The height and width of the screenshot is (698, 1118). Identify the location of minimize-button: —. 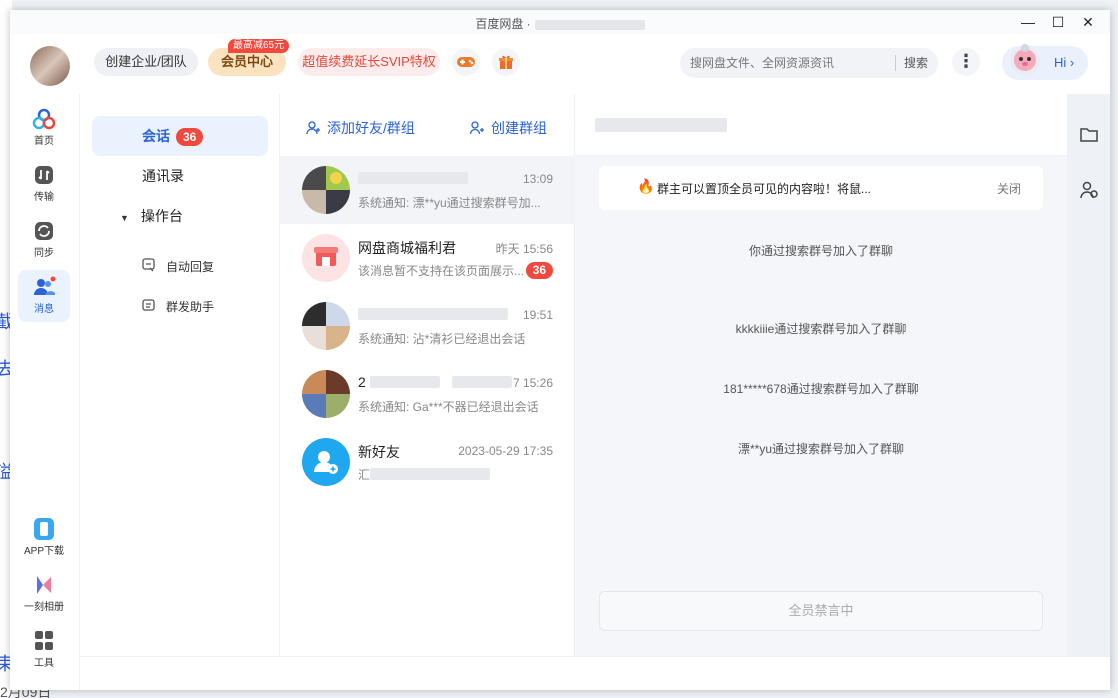
(1028, 22).